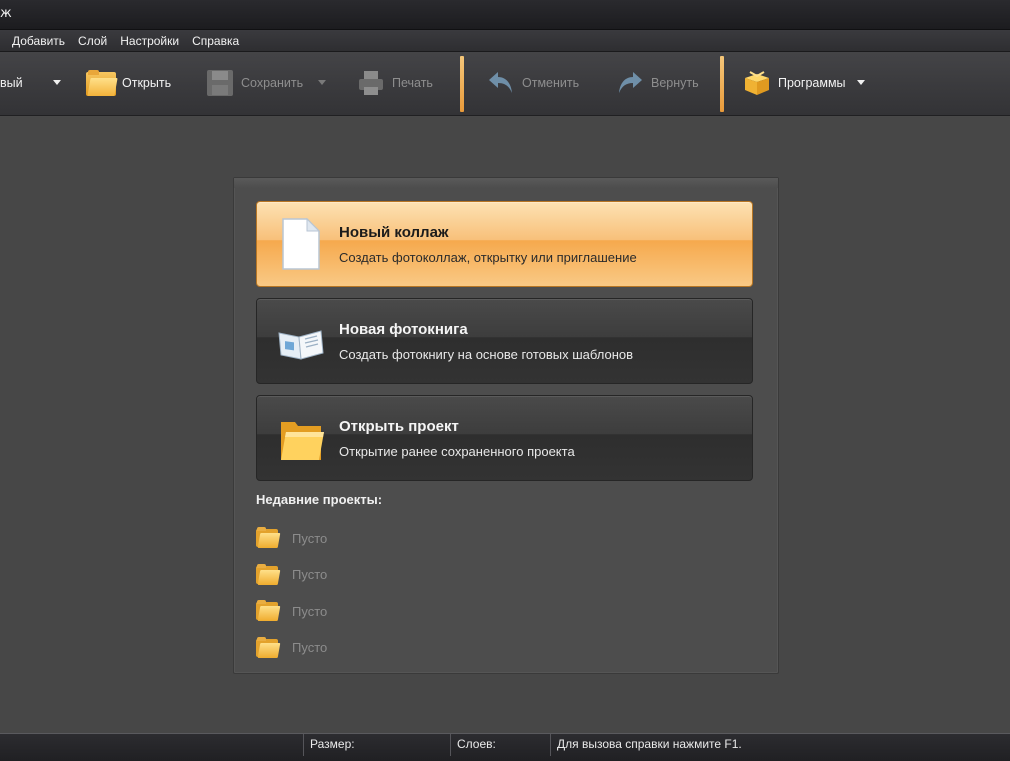  I want to click on undo-button: Отменить, so click(532, 83).